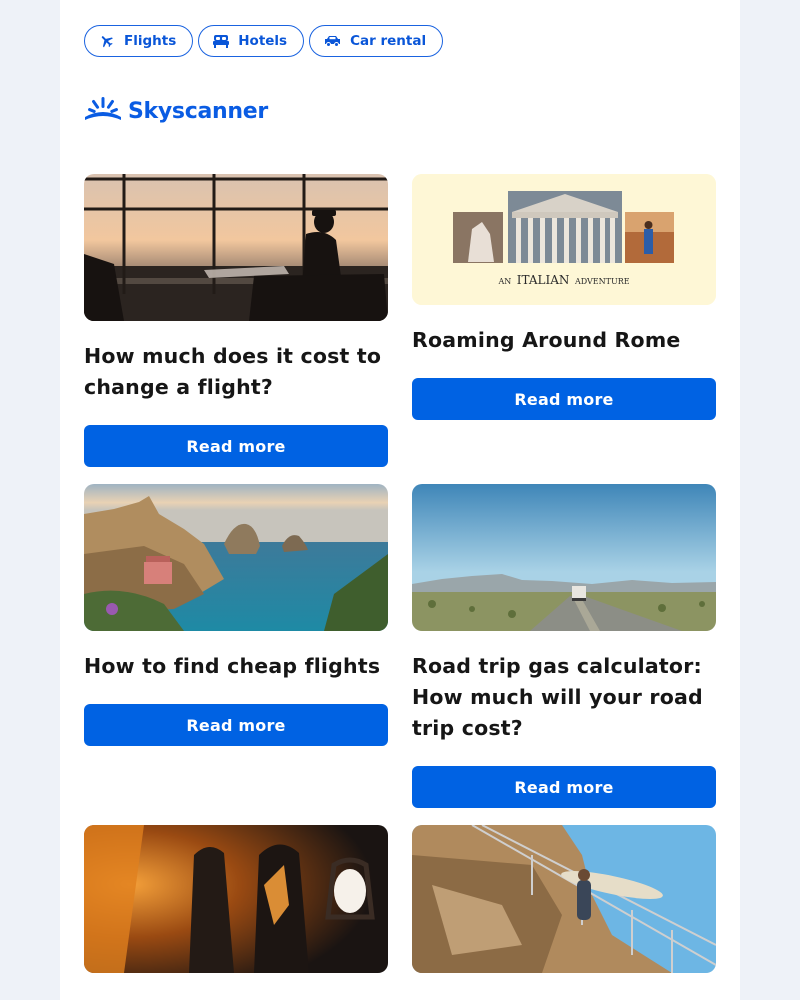 The image size is (800, 1000). I want to click on skyscanner-logo: Skyscanner, so click(176, 111).